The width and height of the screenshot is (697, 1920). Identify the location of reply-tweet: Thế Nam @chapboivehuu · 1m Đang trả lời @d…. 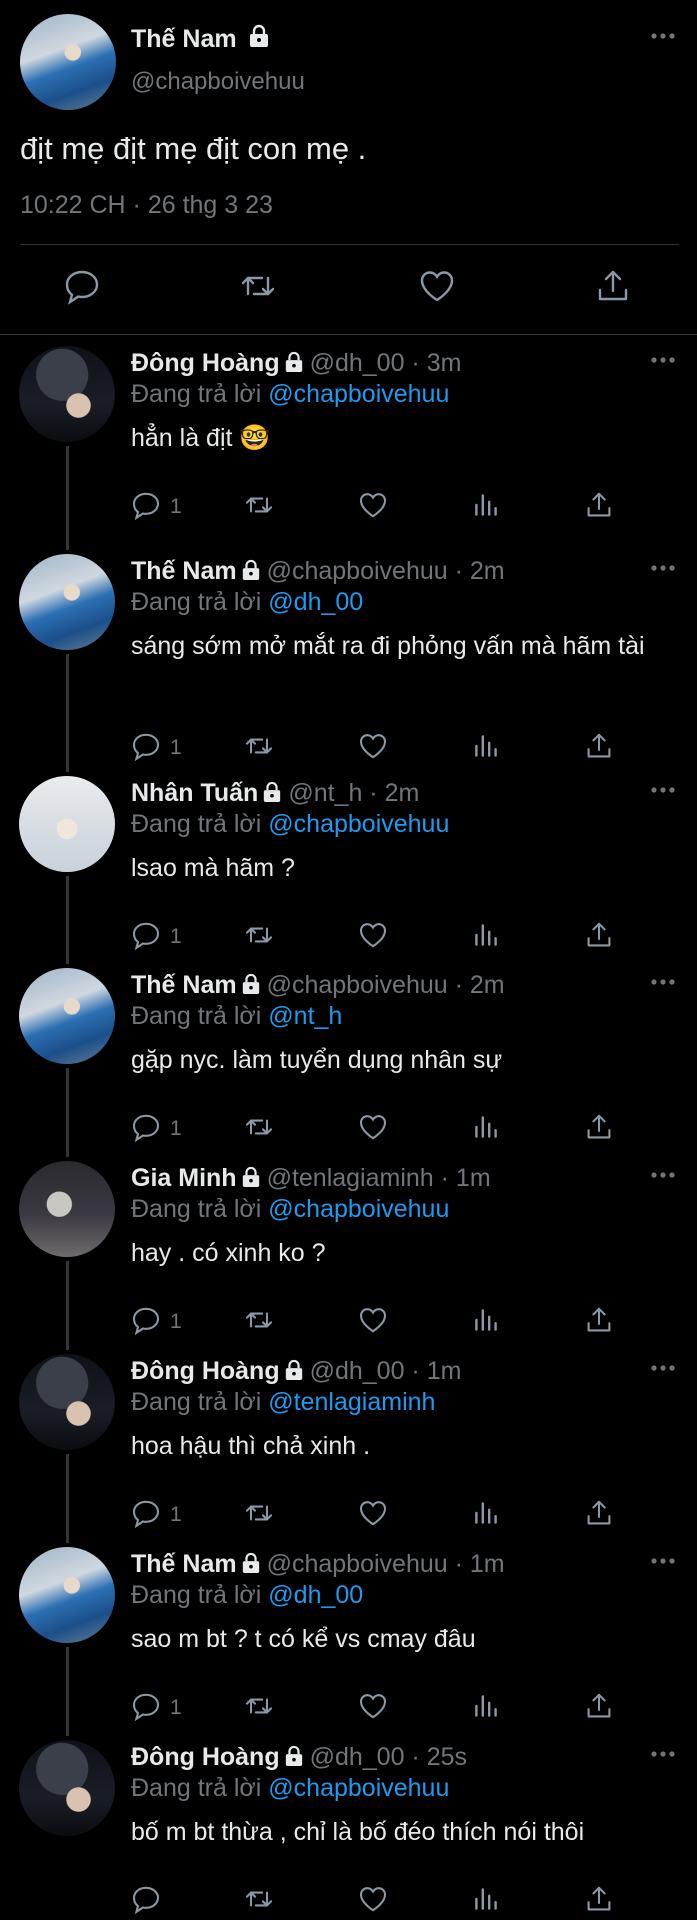
(348, 1643).